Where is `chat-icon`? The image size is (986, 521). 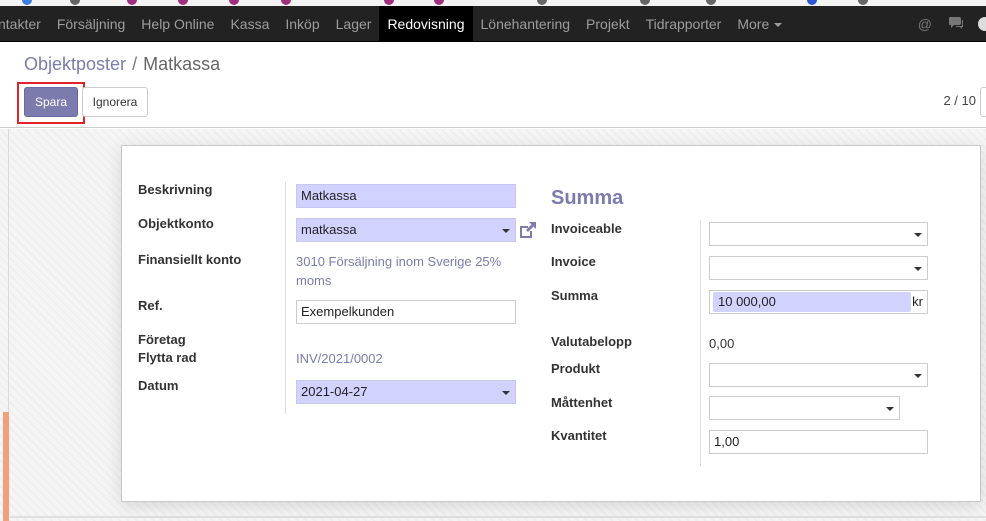
chat-icon is located at coordinates (956, 24).